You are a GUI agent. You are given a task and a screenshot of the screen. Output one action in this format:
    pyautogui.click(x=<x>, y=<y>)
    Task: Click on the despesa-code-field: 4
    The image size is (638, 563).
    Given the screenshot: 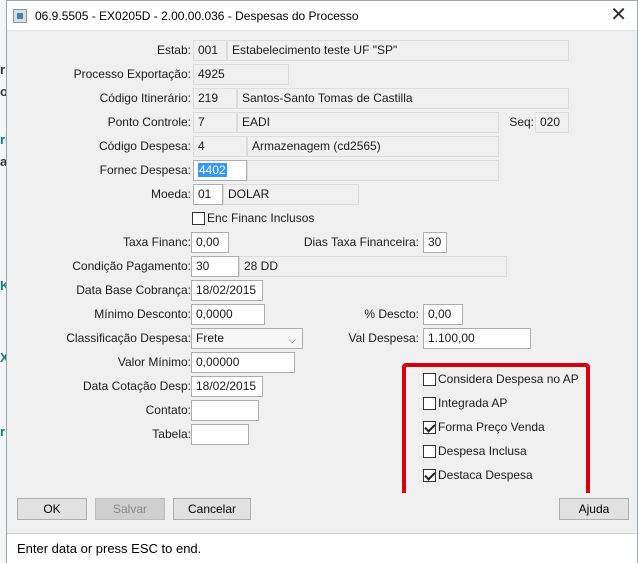 What is the action you would take?
    pyautogui.click(x=220, y=146)
    